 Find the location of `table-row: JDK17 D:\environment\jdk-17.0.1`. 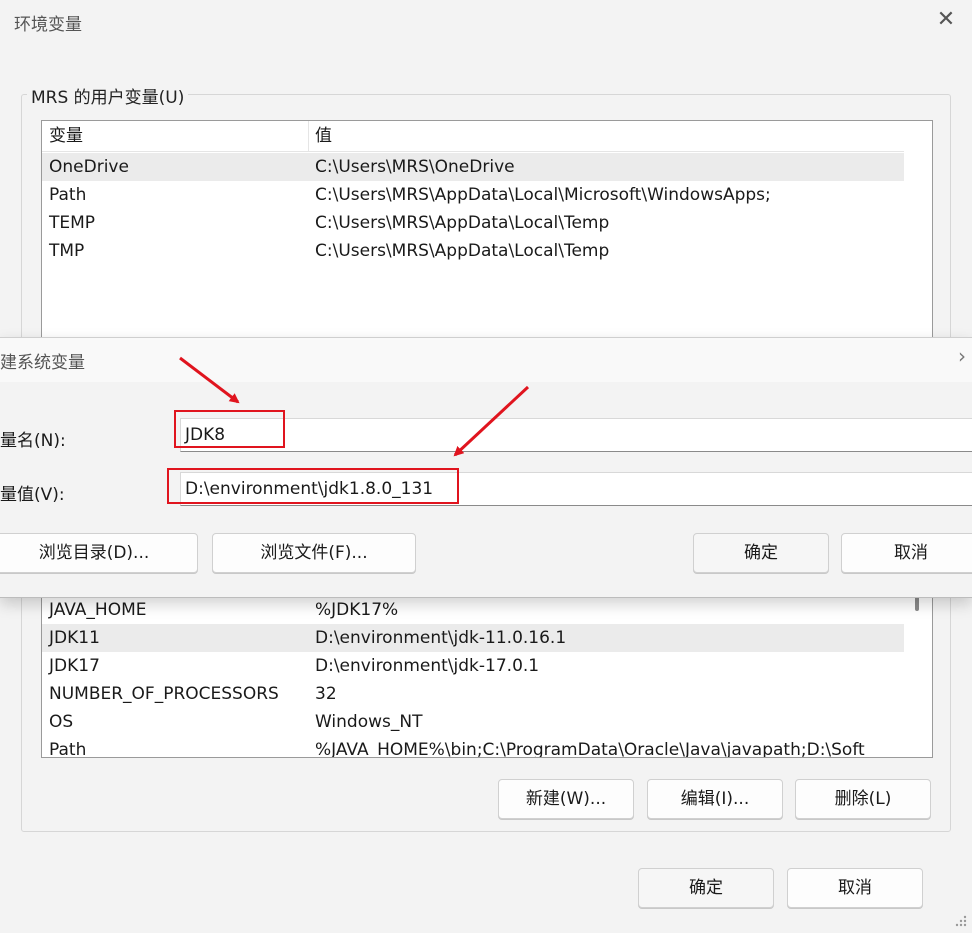

table-row: JDK17 D:\environment\jdk-17.0.1 is located at coordinates (473, 666).